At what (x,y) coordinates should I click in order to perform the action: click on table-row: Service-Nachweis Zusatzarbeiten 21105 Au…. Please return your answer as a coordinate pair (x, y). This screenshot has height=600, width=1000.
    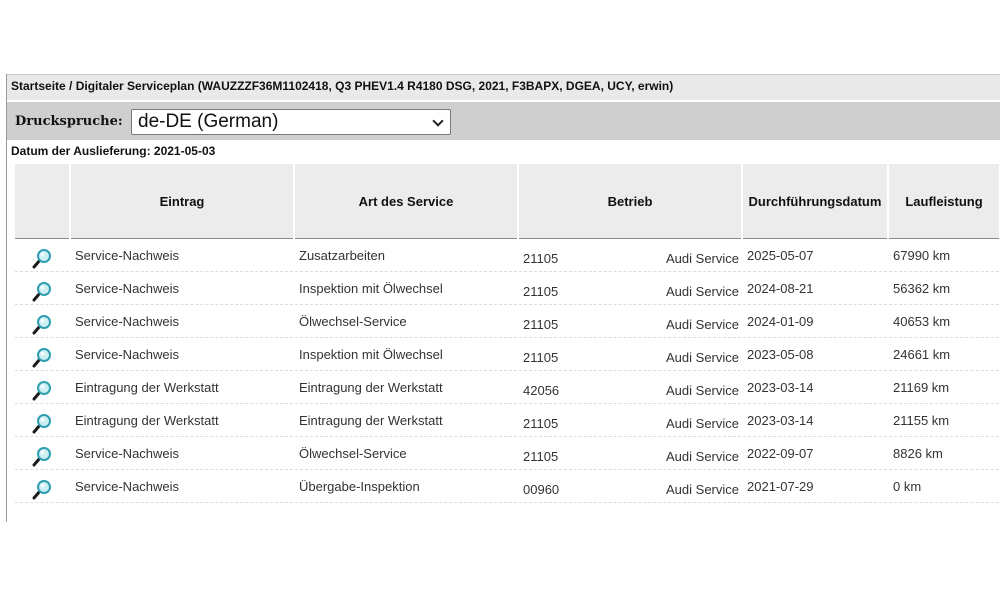
    Looking at the image, I should click on (507, 255).